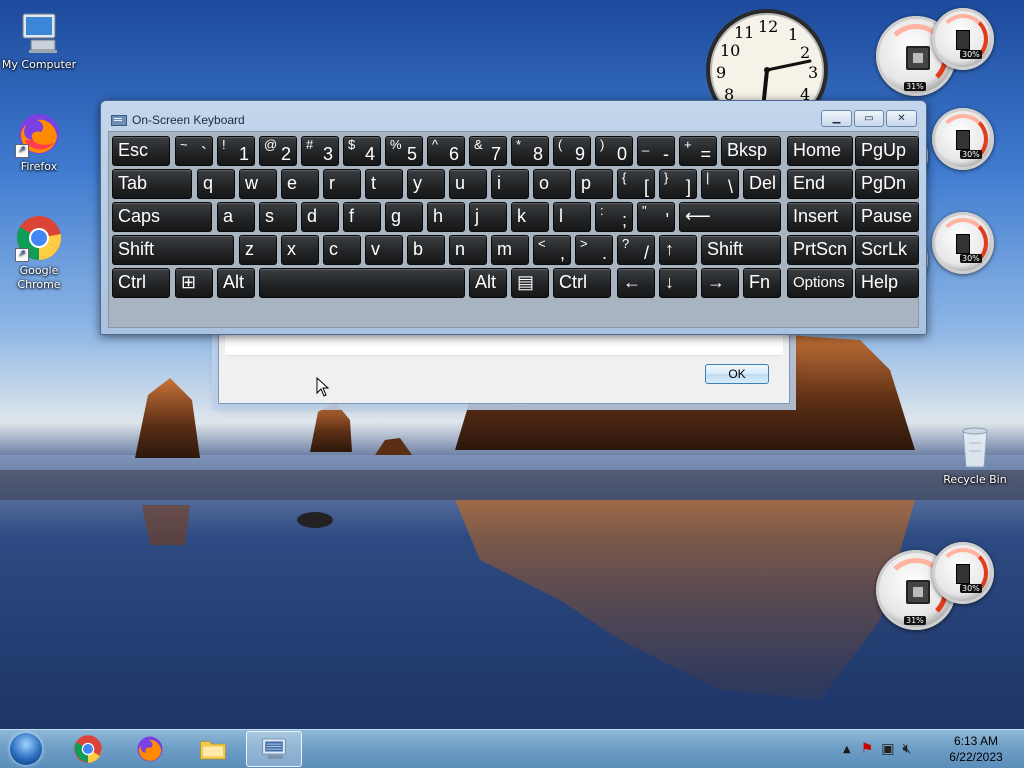 The height and width of the screenshot is (768, 1024). Describe the element at coordinates (901, 118) in the screenshot. I see `close-button: ✕` at that location.